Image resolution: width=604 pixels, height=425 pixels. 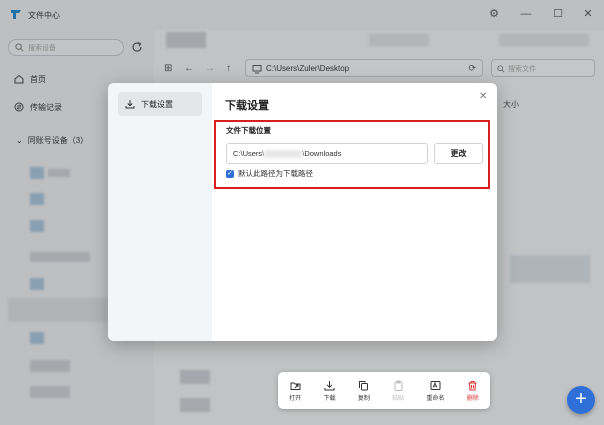 What do you see at coordinates (275, 173) in the screenshot?
I see `default-path-checkbox-label: 默认此路径为下载路径` at bounding box center [275, 173].